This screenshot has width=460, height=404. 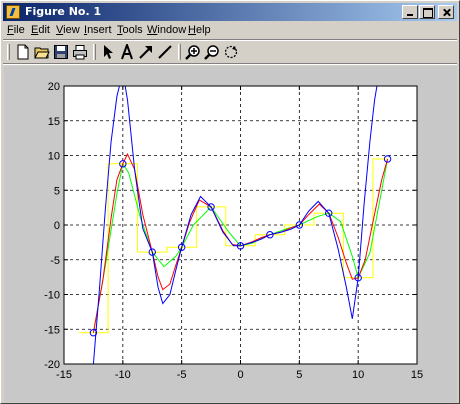 What do you see at coordinates (193, 52) in the screenshot?
I see `zoom-in-icon` at bounding box center [193, 52].